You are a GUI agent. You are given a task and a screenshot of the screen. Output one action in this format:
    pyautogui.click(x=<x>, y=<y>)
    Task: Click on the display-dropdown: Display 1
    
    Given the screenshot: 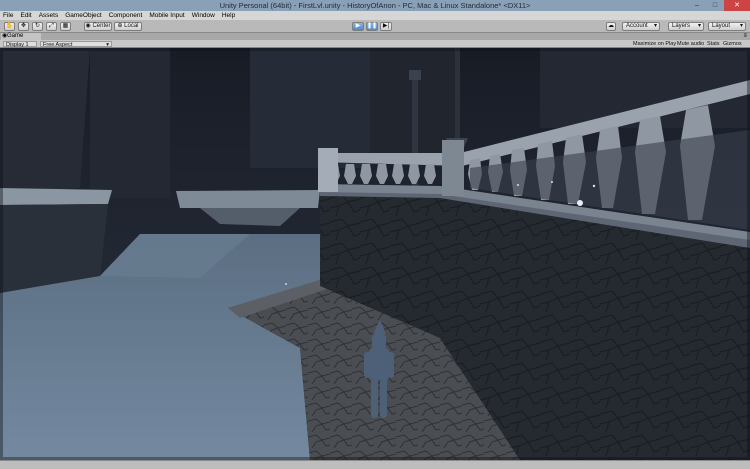 What is the action you would take?
    pyautogui.click(x=20, y=44)
    